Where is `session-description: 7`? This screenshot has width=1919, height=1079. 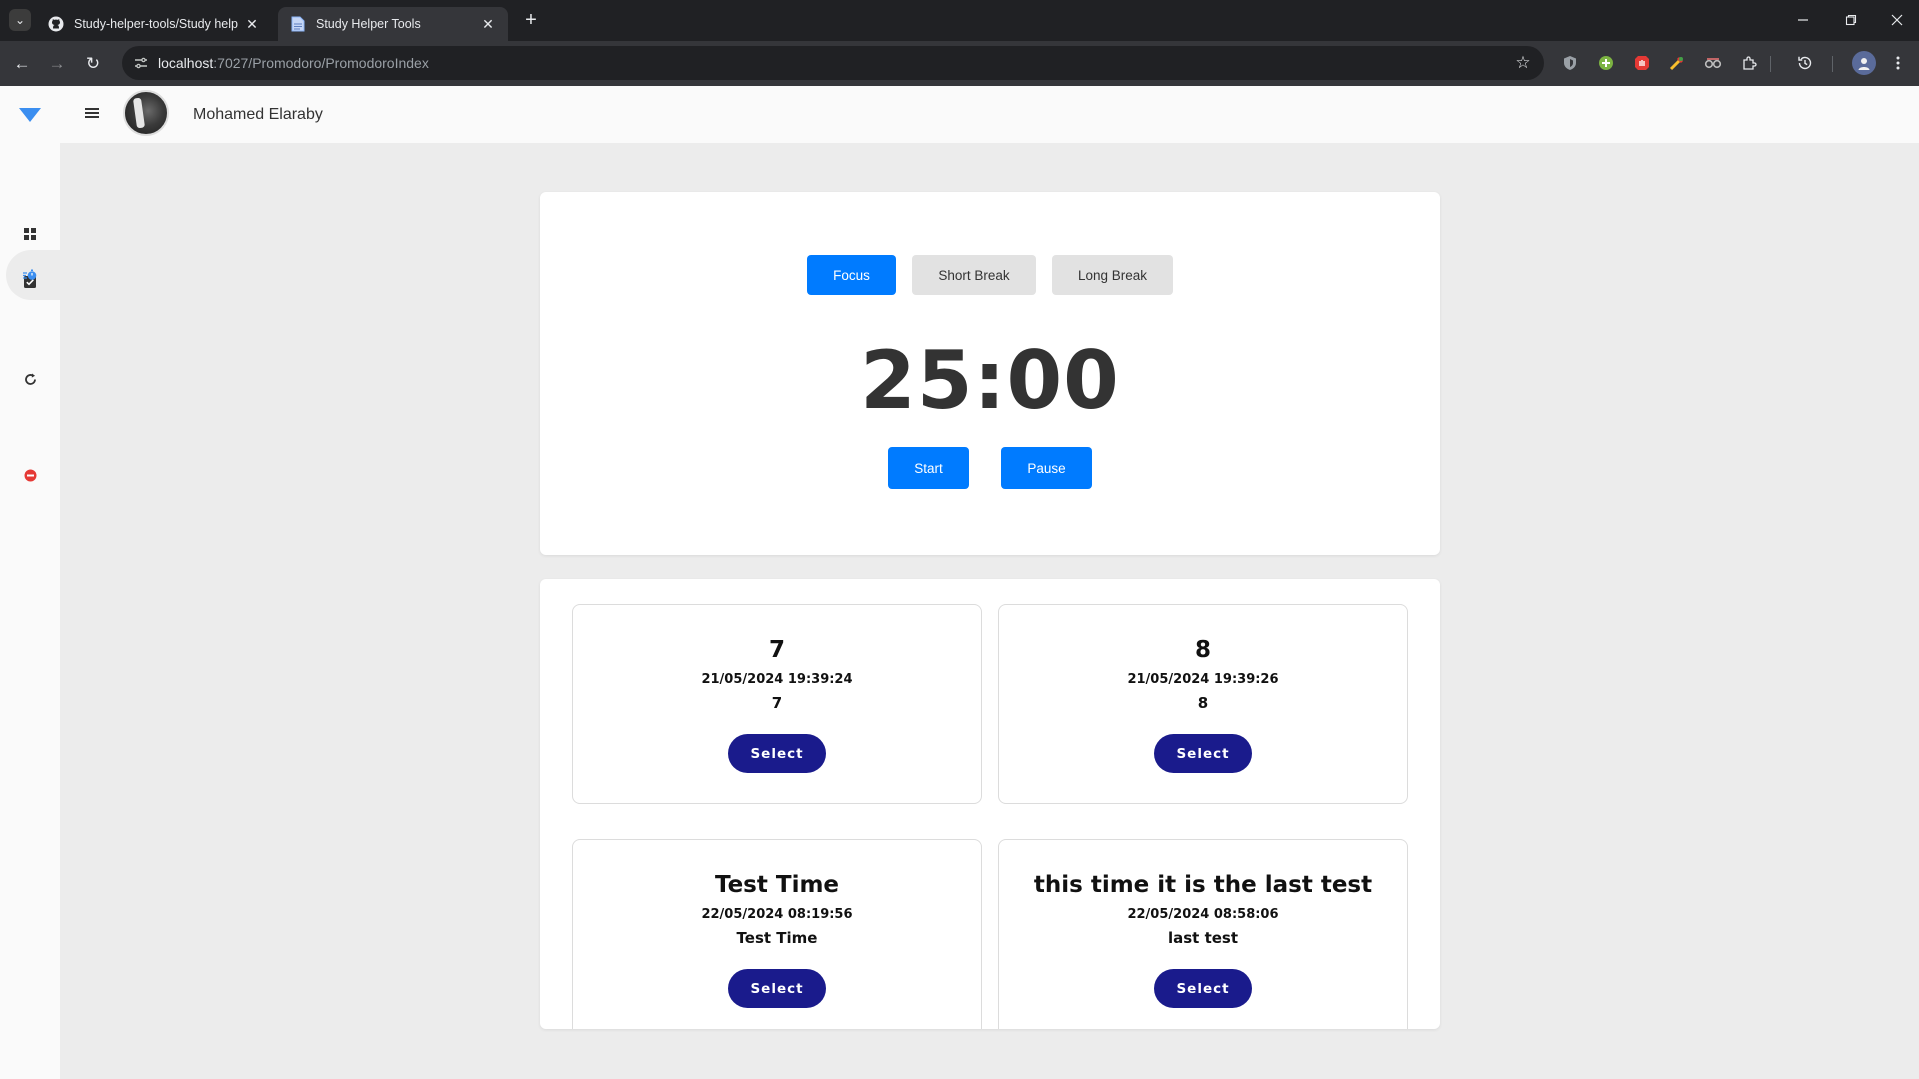 session-description: 7 is located at coordinates (777, 703).